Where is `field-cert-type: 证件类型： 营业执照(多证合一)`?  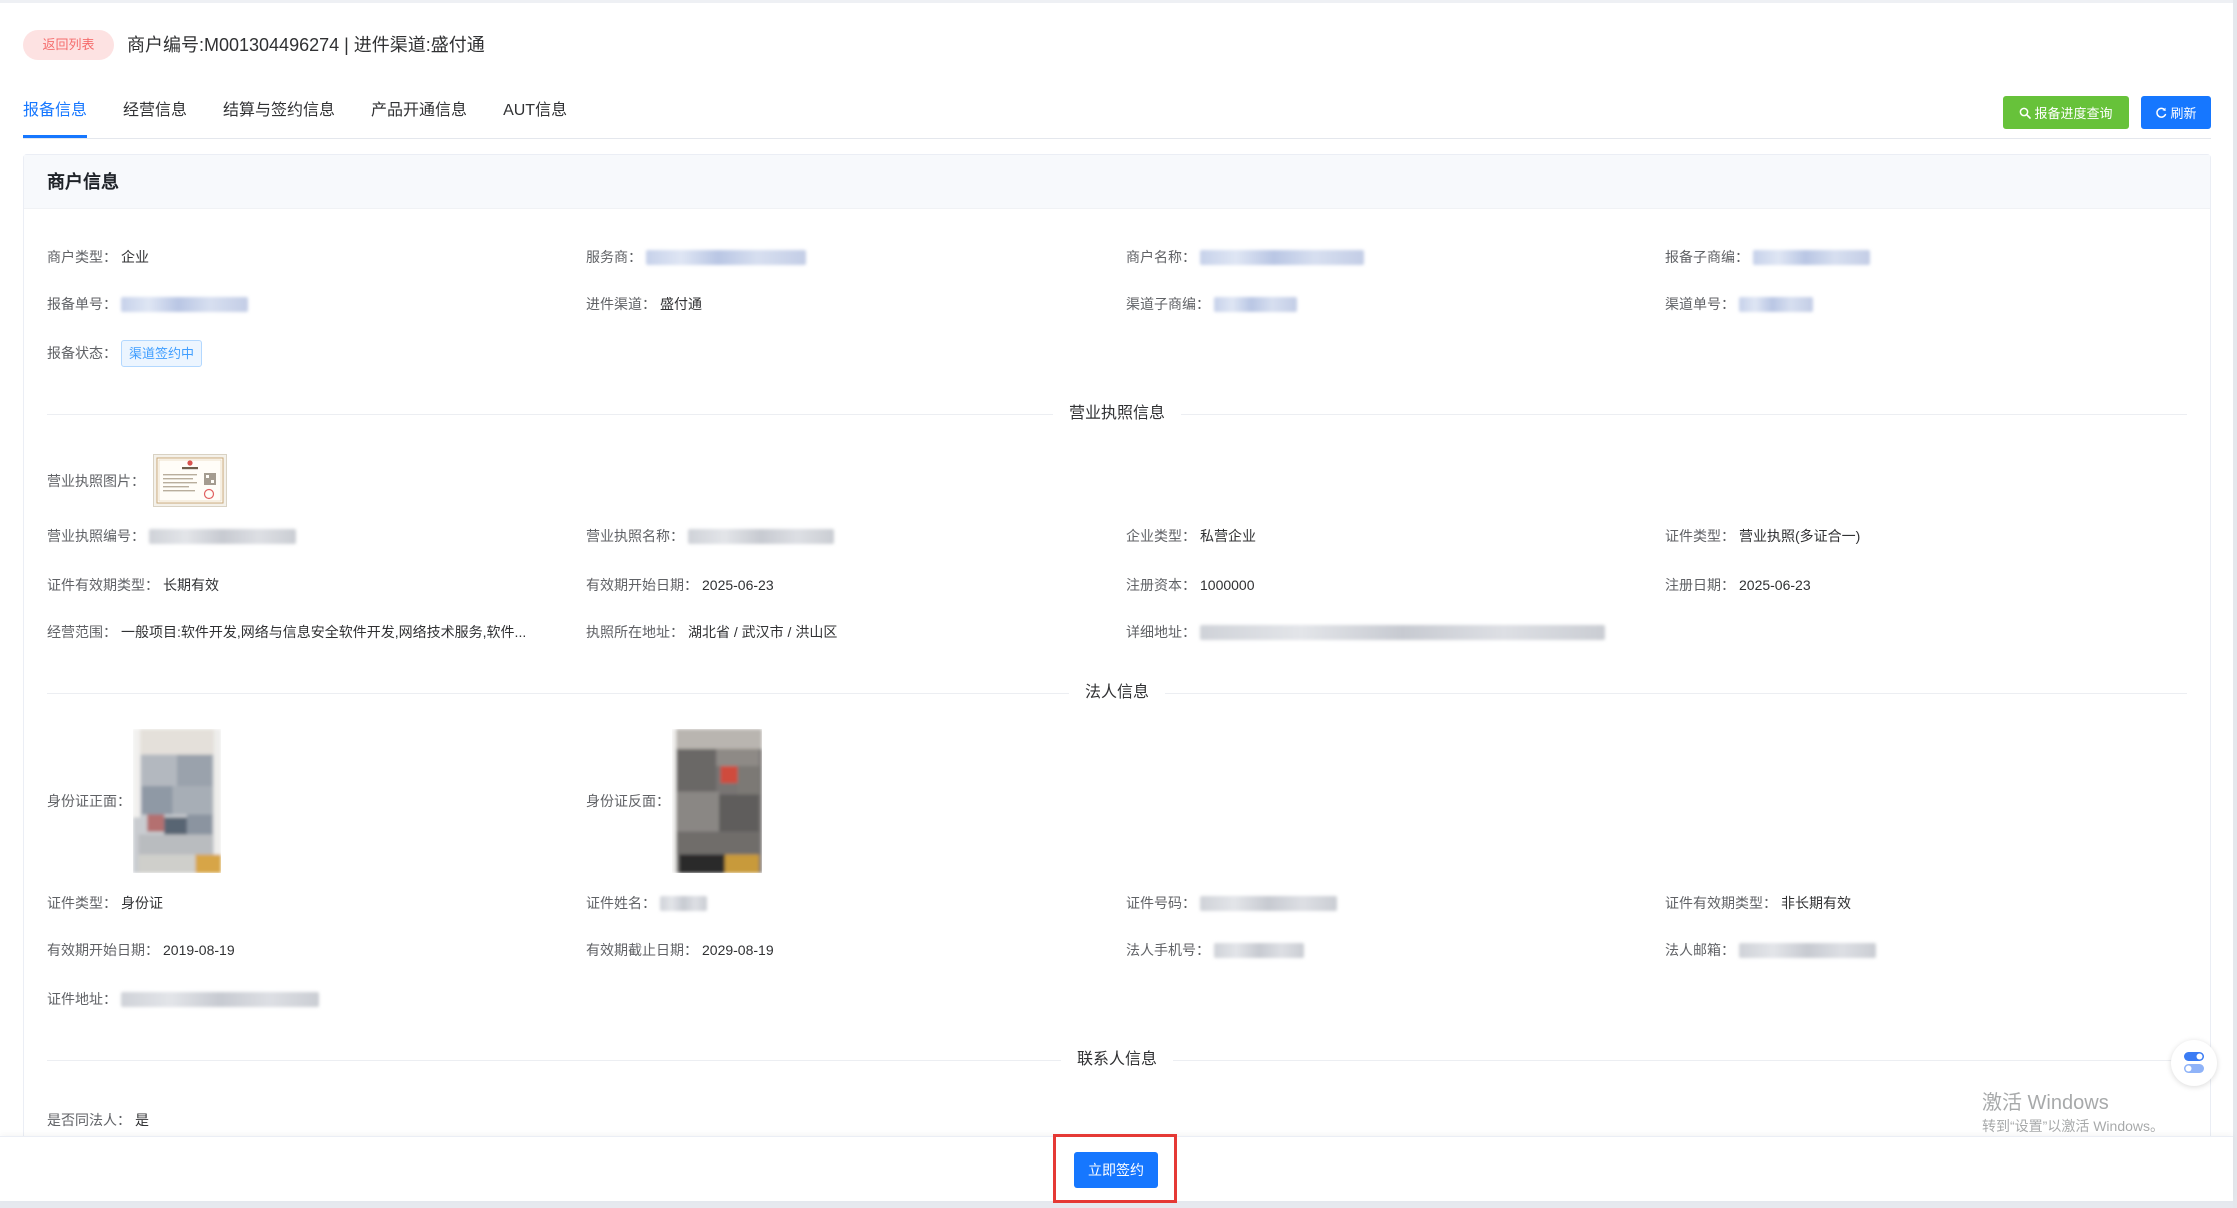 field-cert-type: 证件类型： 营业执照(多证合一) is located at coordinates (1935, 536).